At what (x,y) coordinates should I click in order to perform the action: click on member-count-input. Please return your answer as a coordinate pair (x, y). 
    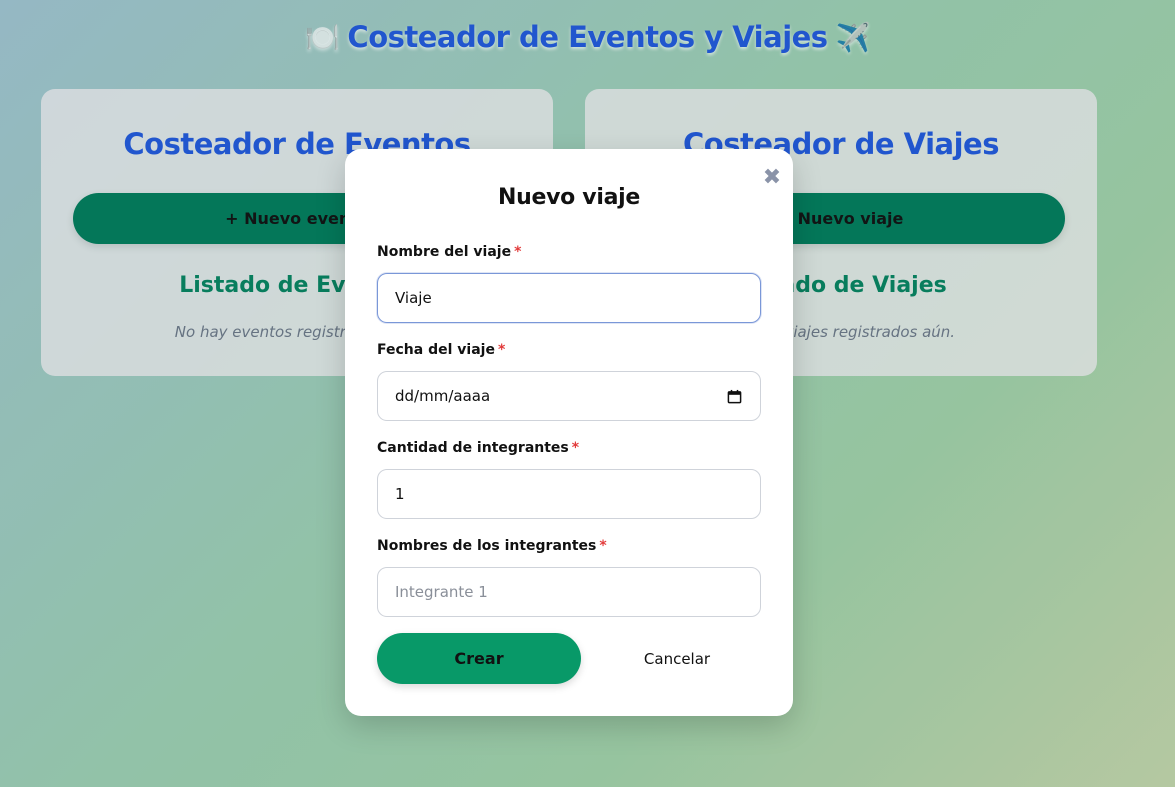
    Looking at the image, I should click on (569, 494).